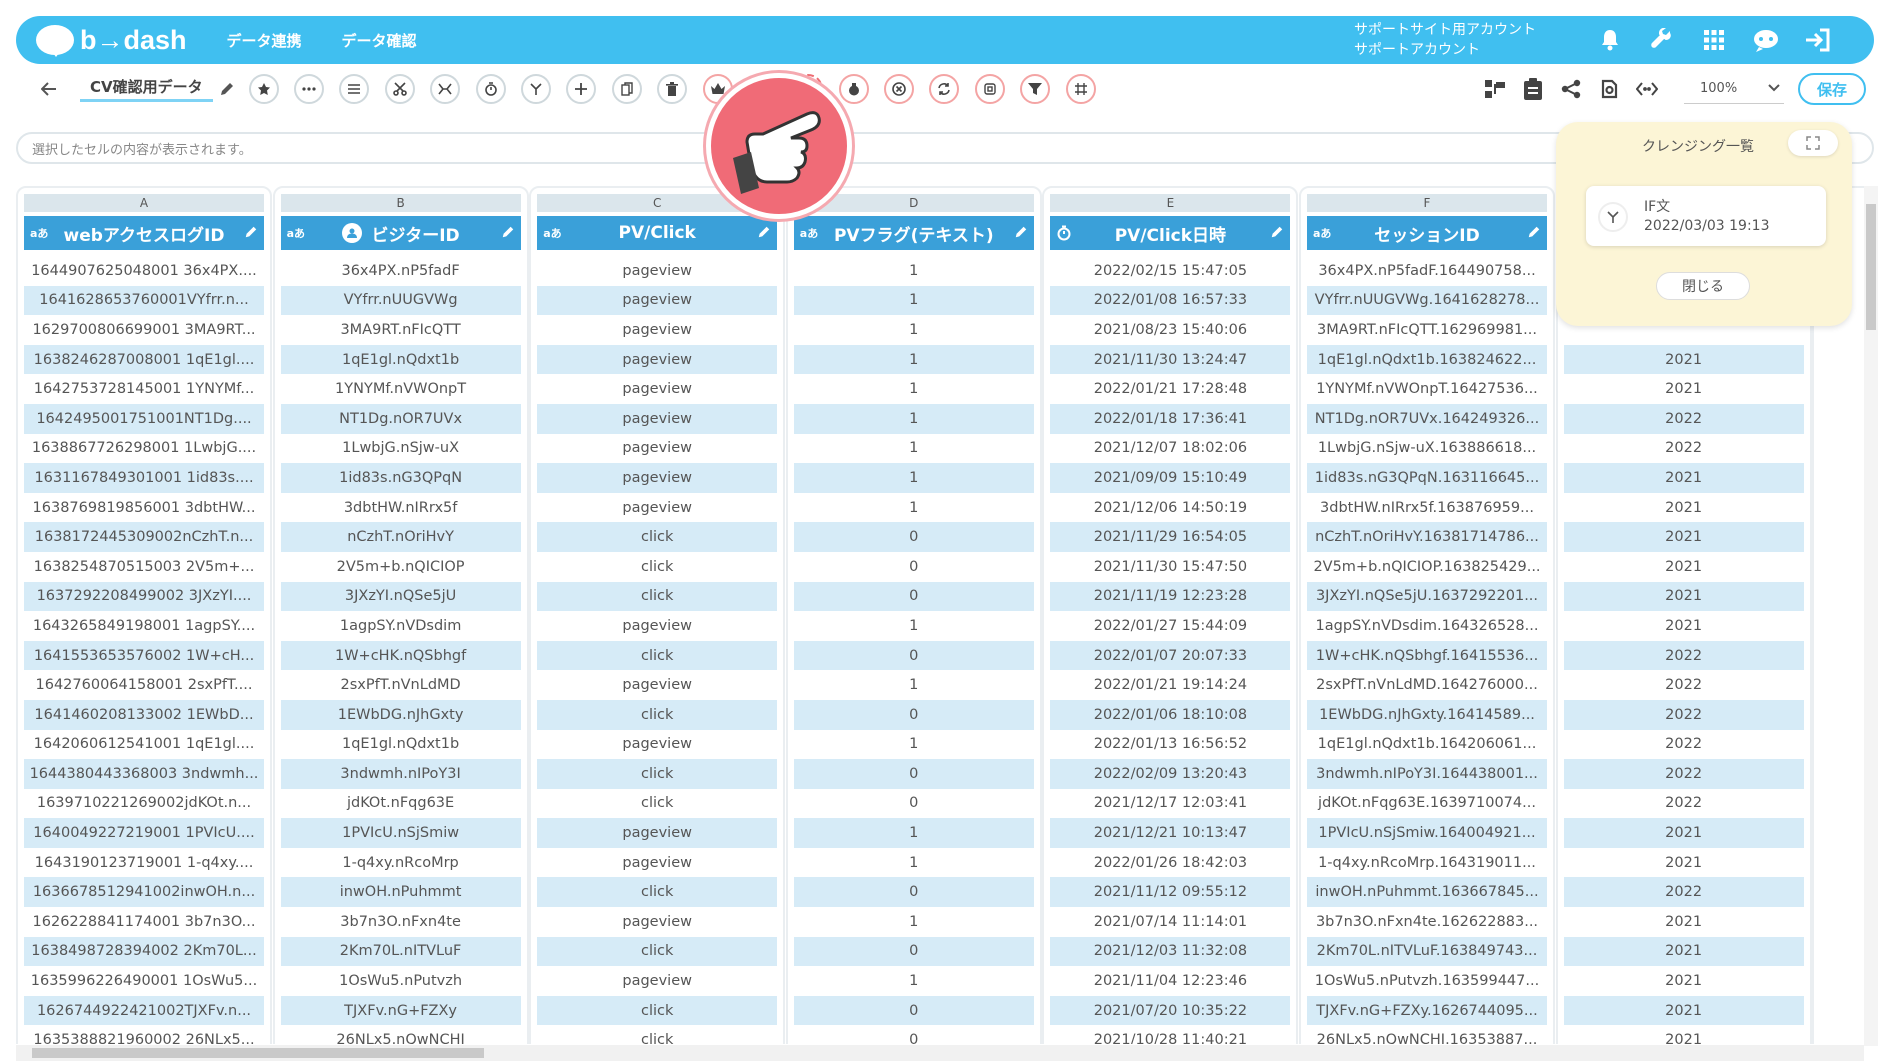 This screenshot has height=1063, width=1890. I want to click on save-button: 保存, so click(1832, 89).